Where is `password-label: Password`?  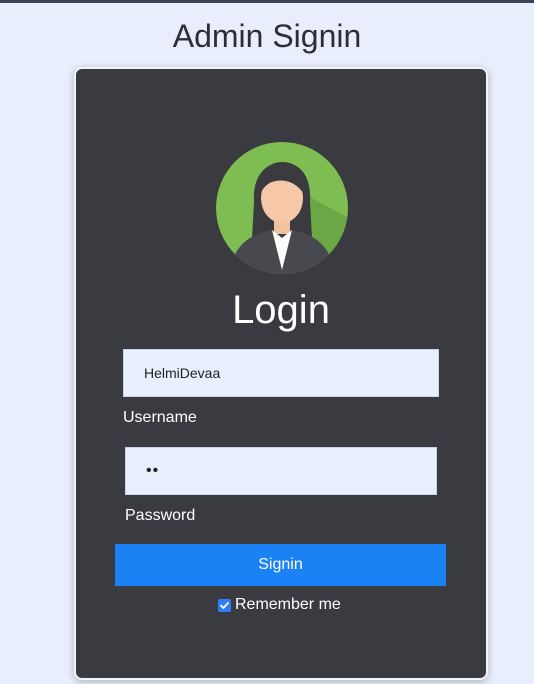 password-label: Password is located at coordinates (160, 515).